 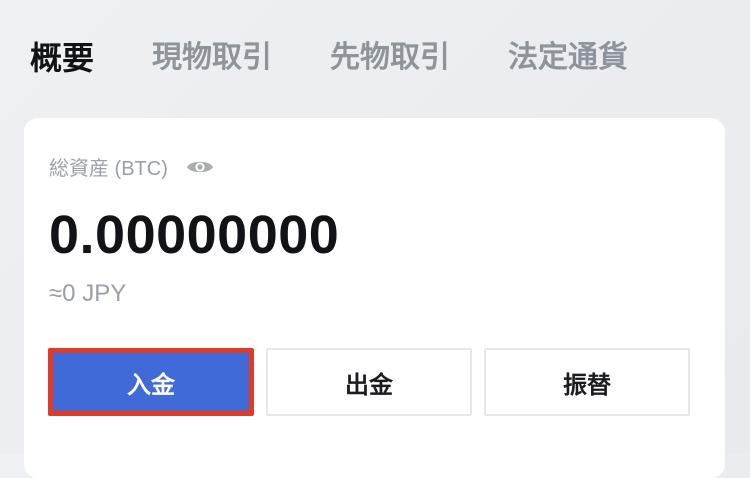 I want to click on action-buttons: 入金 出金 振替, so click(x=375, y=382).